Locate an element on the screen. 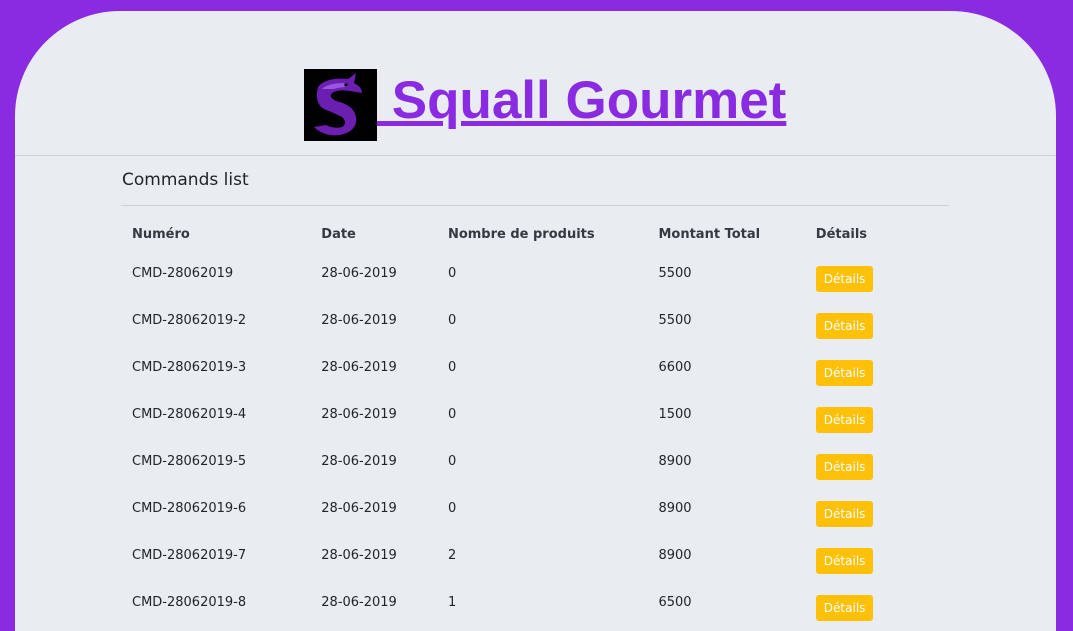  cell-numero: CMD-28062019 is located at coordinates (183, 273).